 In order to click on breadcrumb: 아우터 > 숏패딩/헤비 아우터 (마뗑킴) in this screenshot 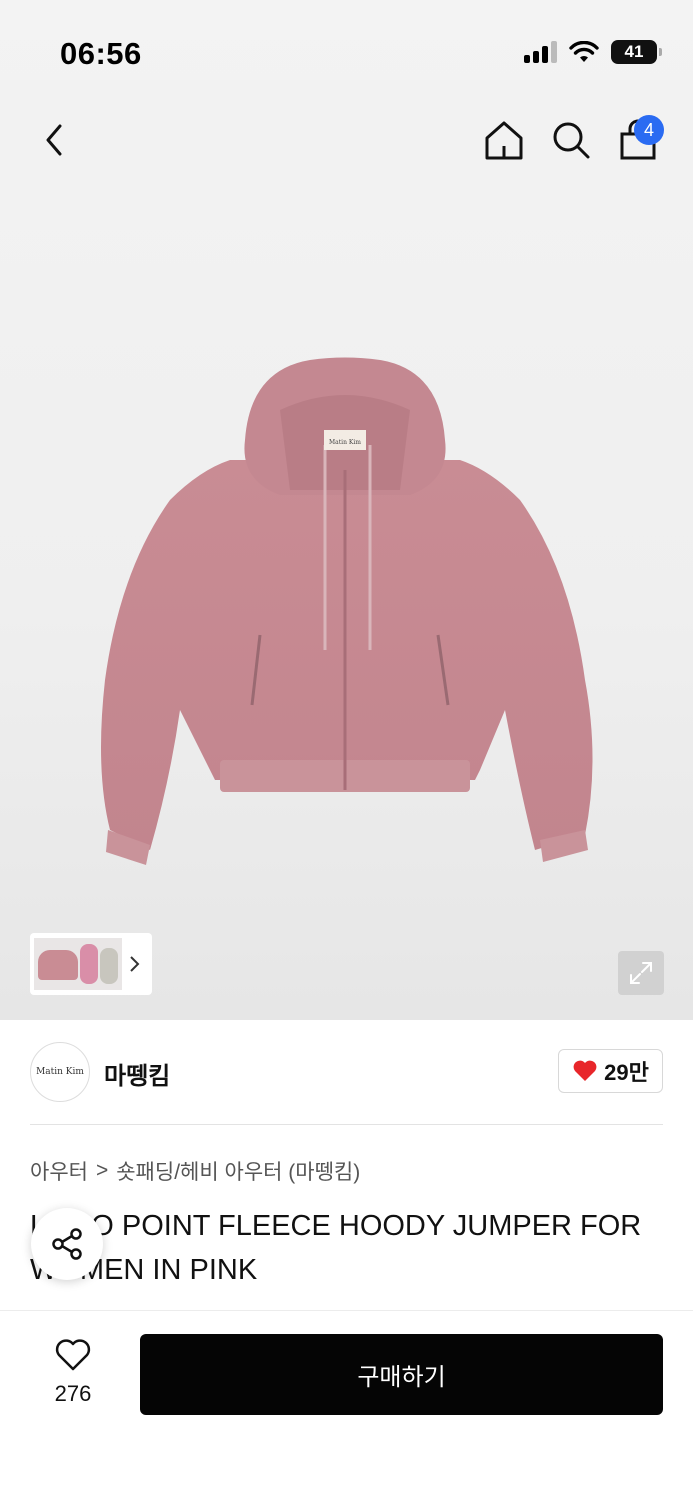, I will do `click(195, 1171)`.